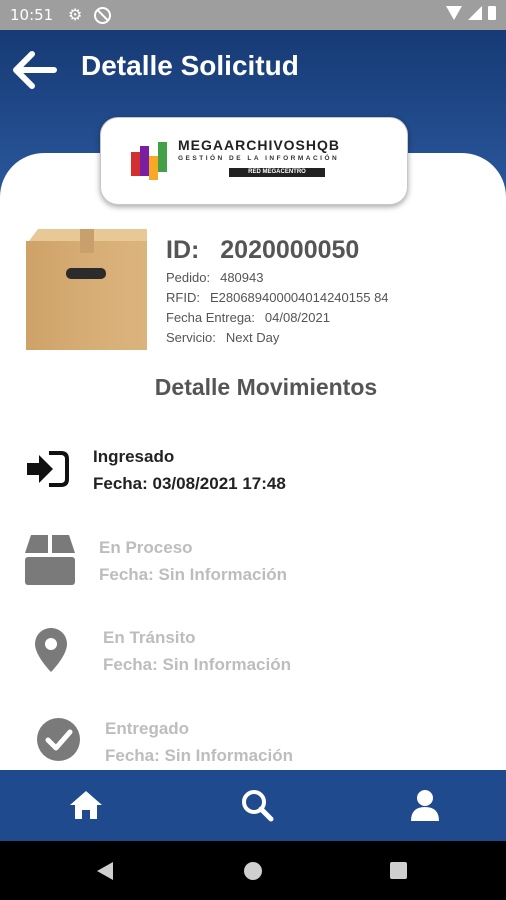 Image resolution: width=506 pixels, height=900 pixels. I want to click on field-pedido: Pedido: 480943, so click(214, 277).